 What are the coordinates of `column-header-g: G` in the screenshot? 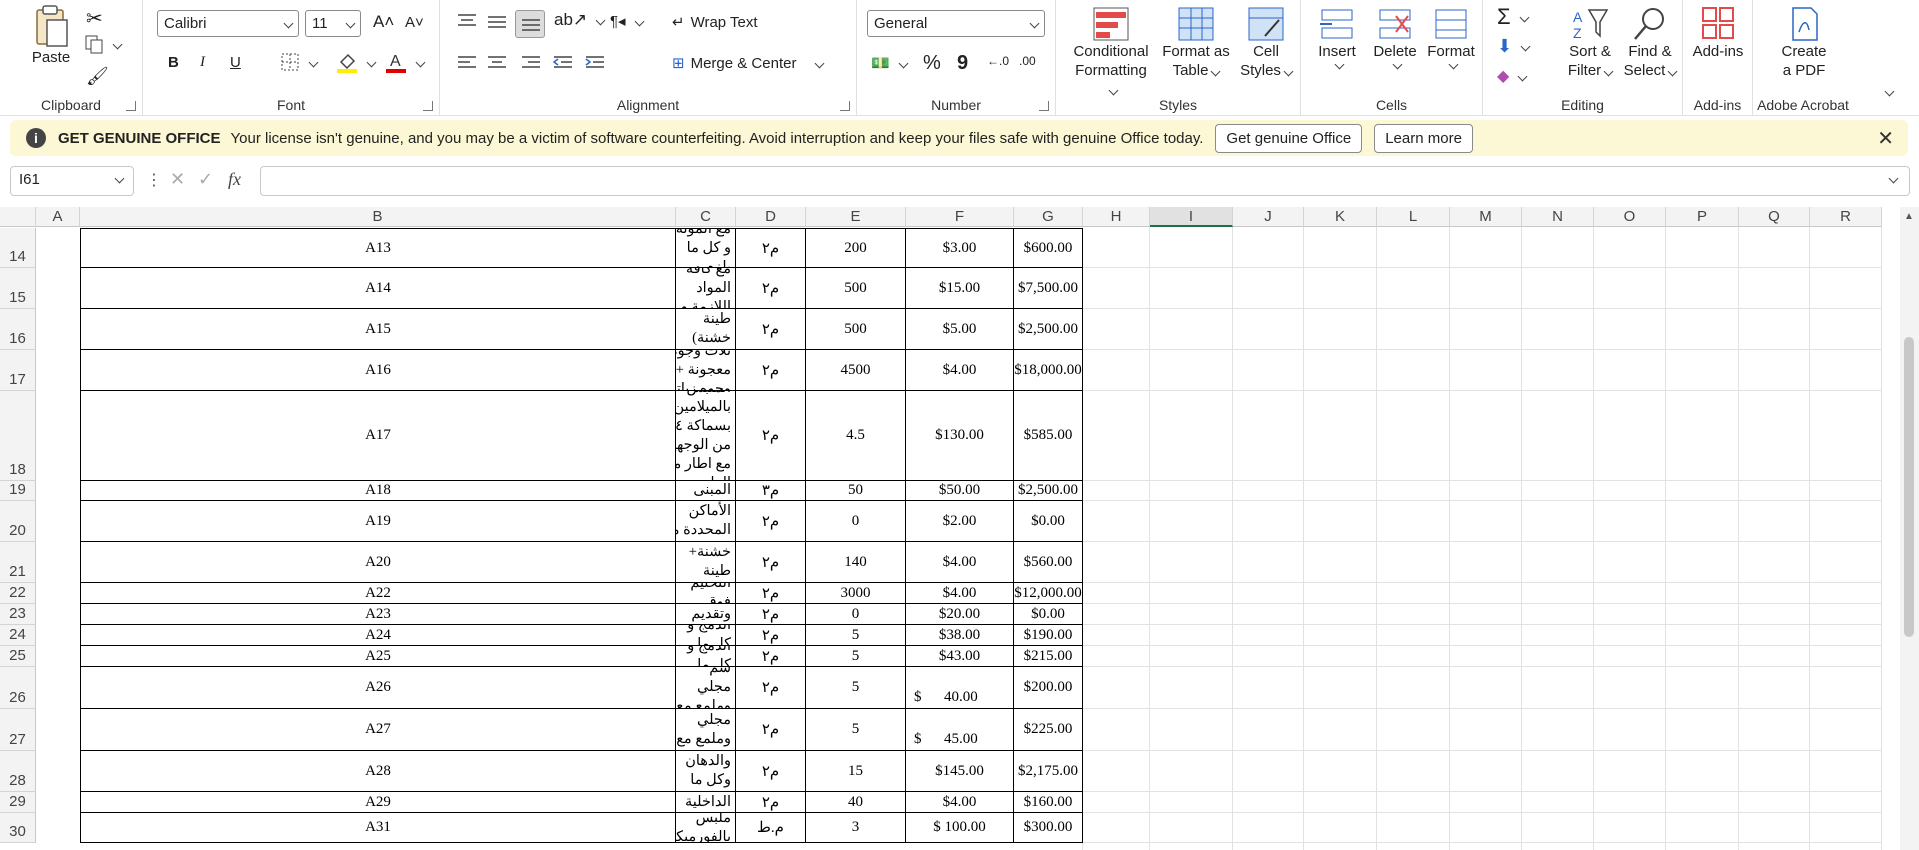 It's located at (1048, 217).